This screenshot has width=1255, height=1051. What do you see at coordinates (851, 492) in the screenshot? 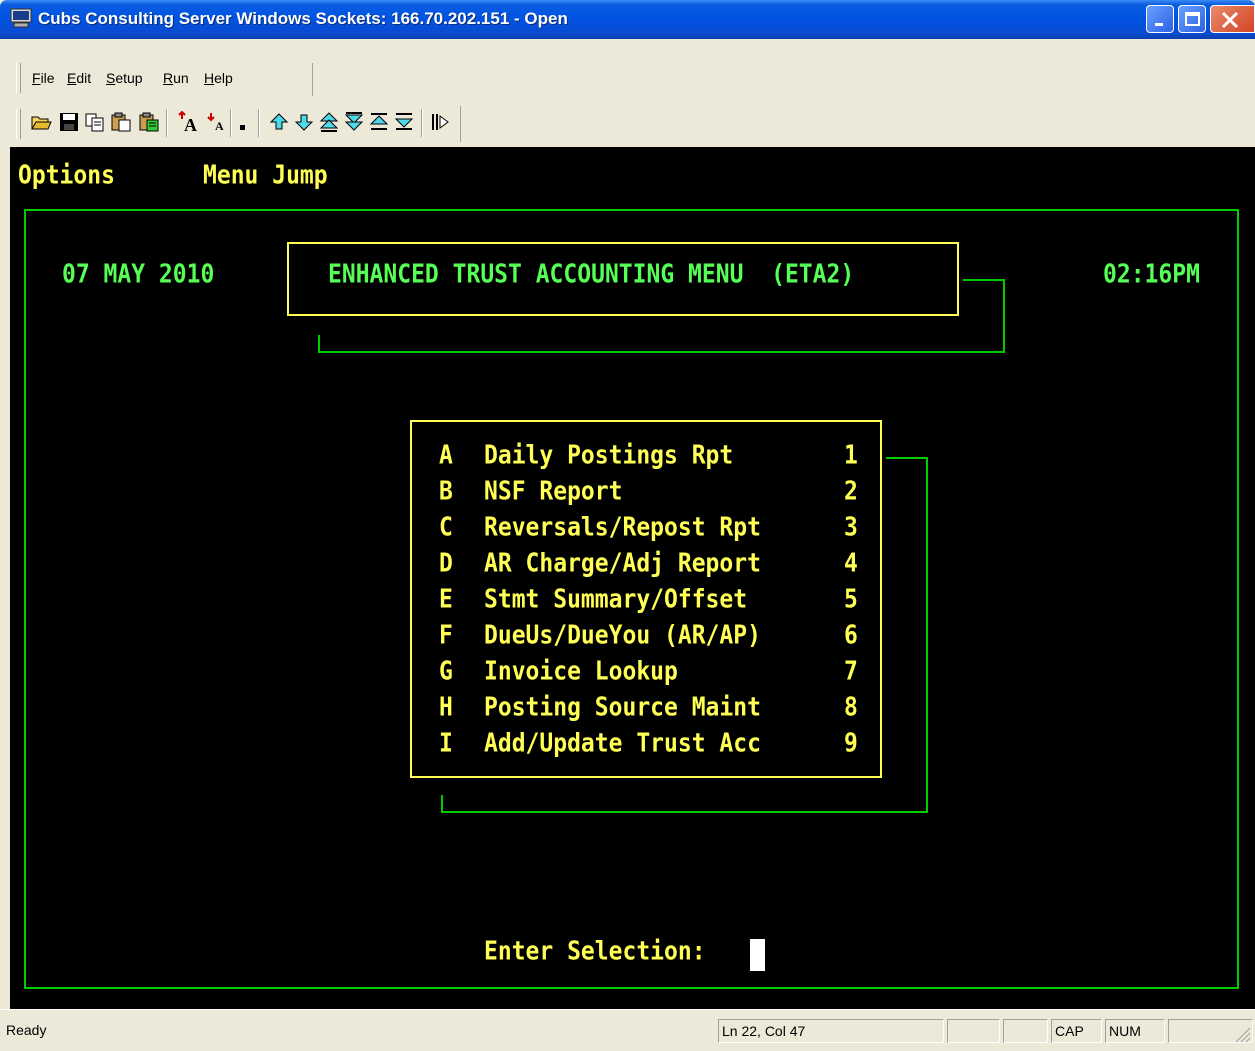
I see `menu-item-number: 2` at bounding box center [851, 492].